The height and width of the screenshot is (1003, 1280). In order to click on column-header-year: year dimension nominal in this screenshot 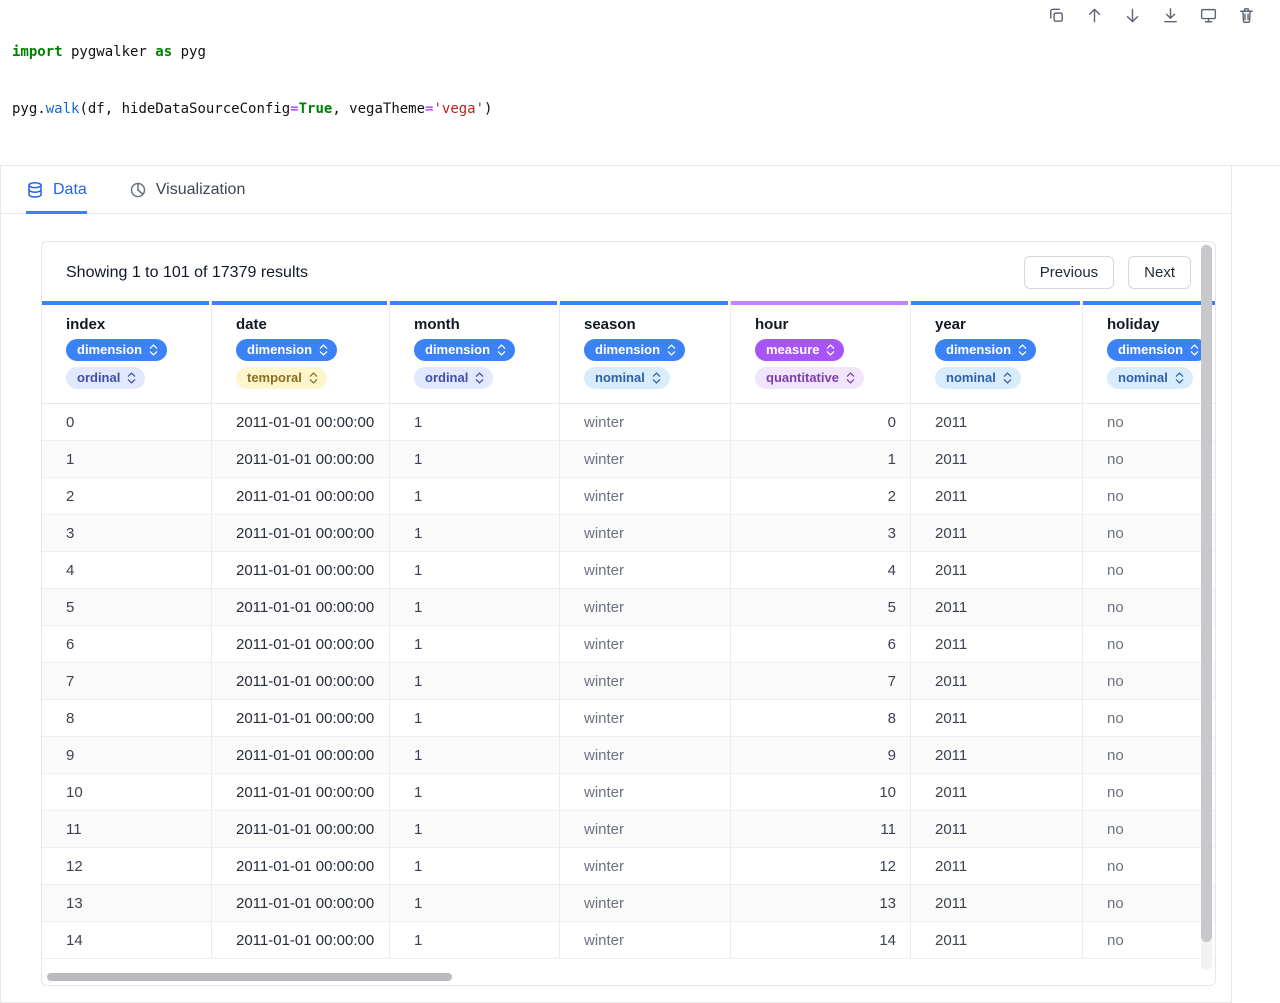, I will do `click(997, 352)`.